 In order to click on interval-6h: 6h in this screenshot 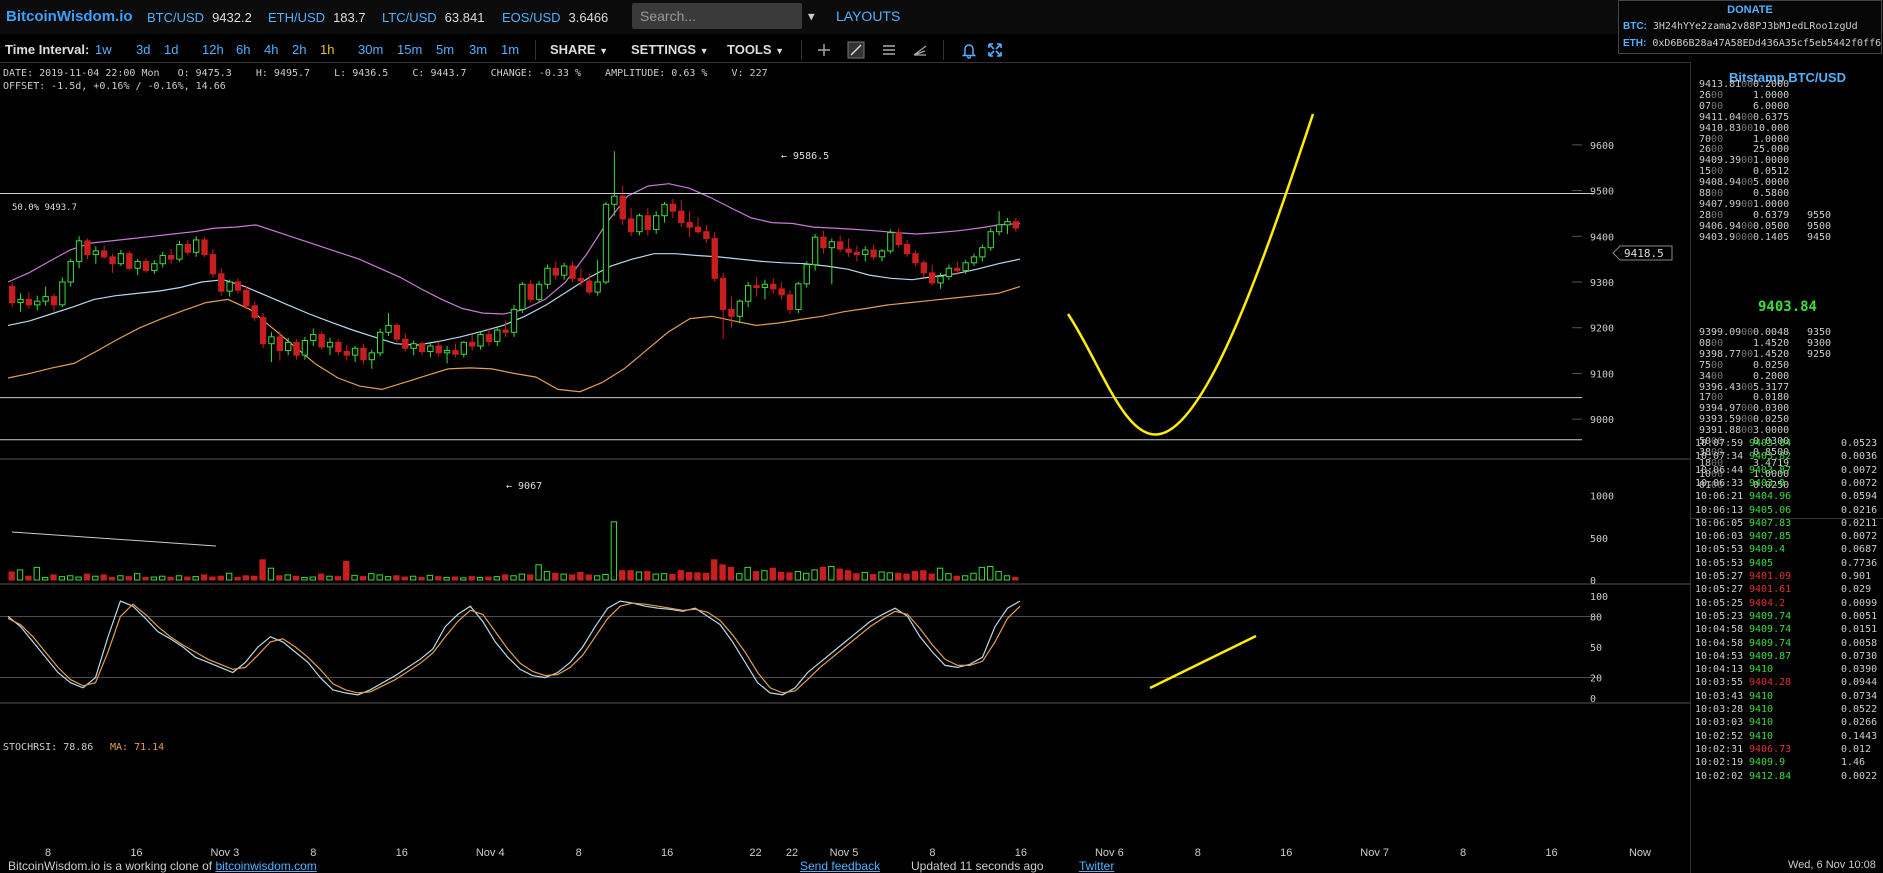, I will do `click(243, 49)`.